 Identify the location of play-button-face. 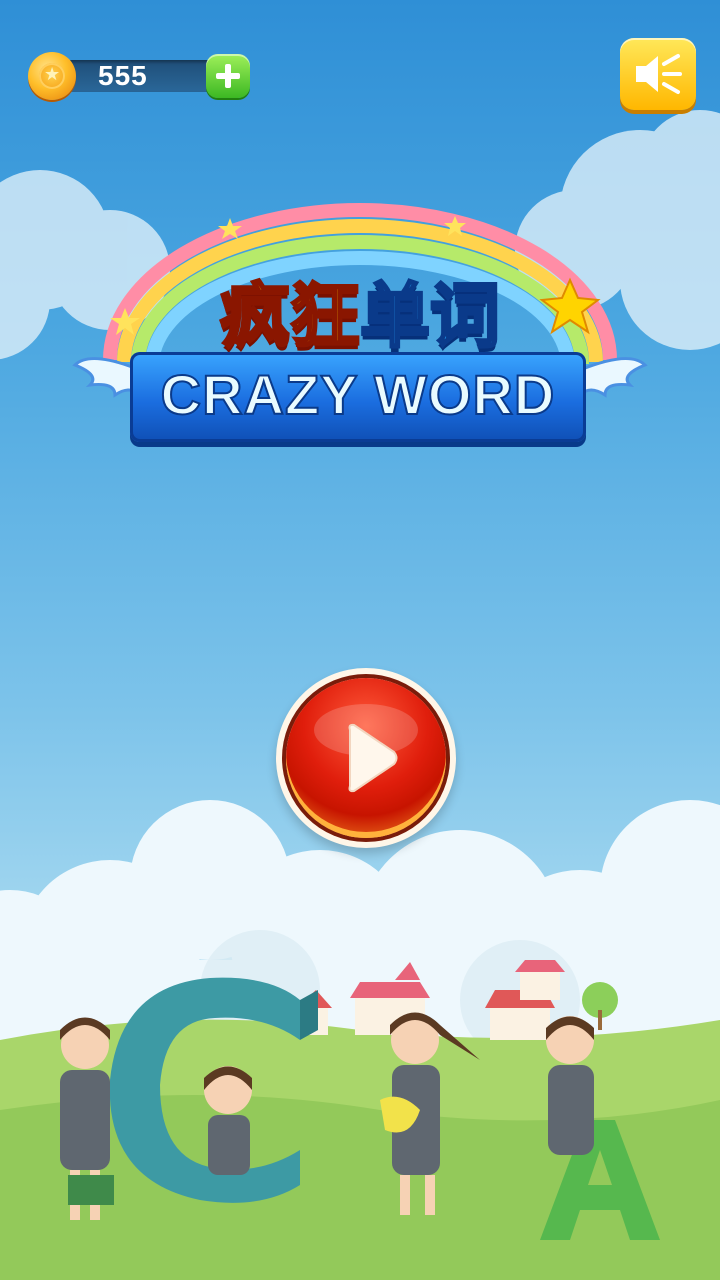
(366, 758).